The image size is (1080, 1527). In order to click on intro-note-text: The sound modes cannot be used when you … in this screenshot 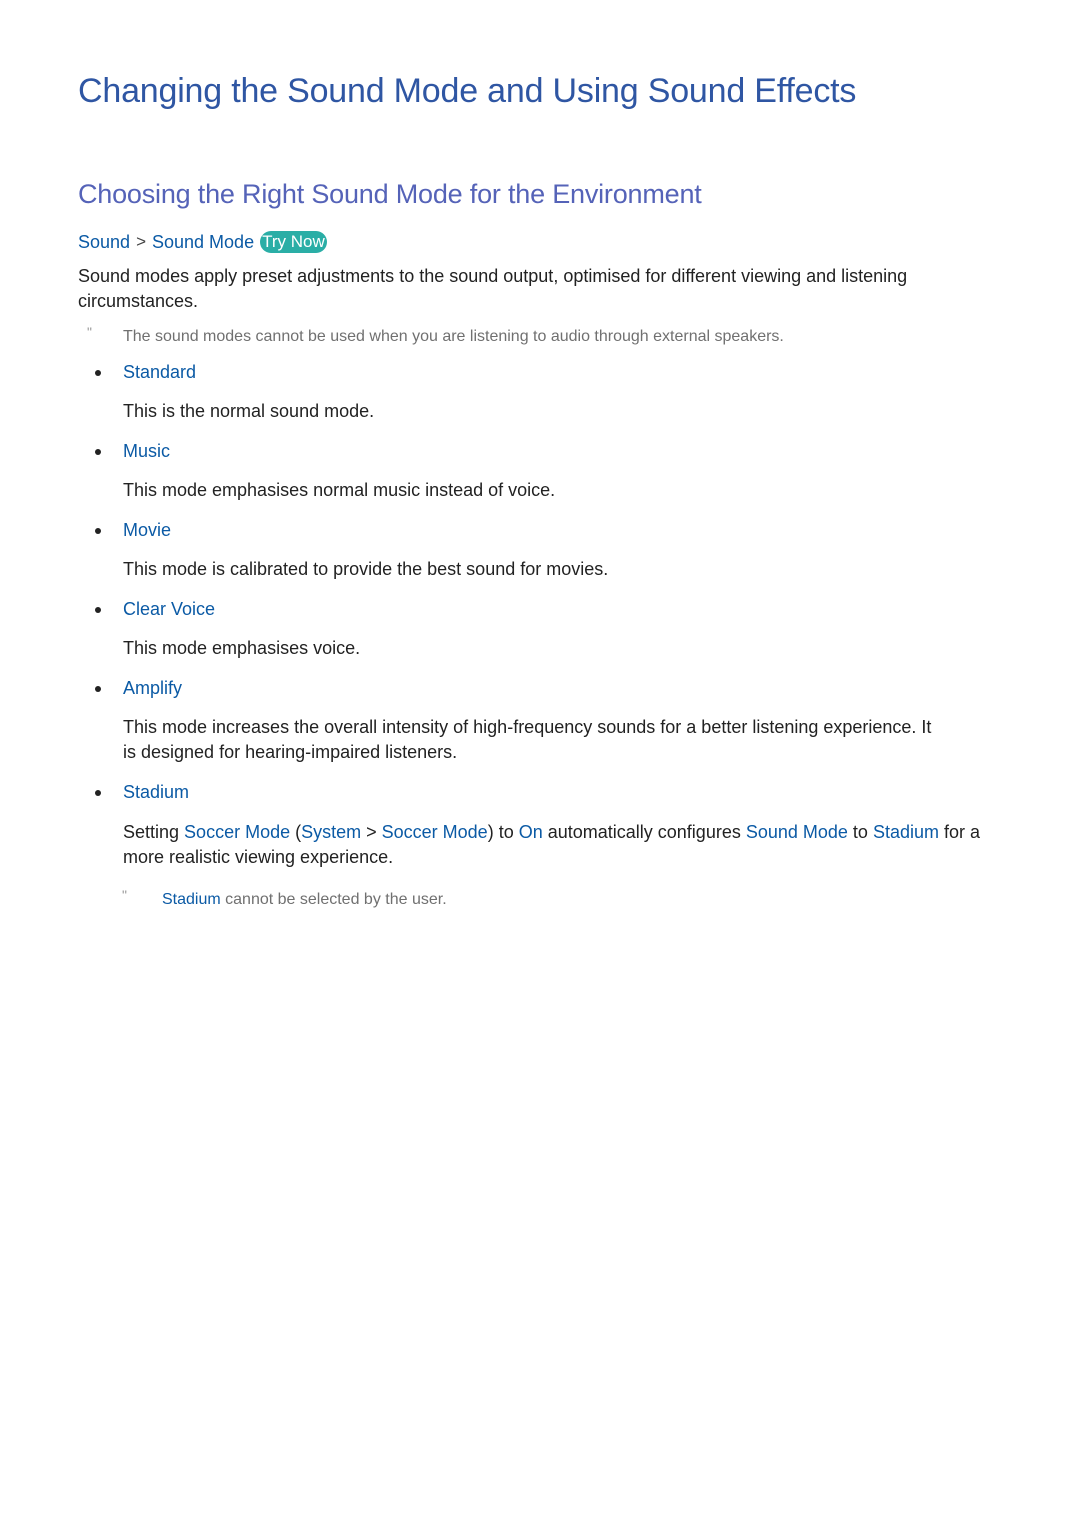, I will do `click(453, 336)`.